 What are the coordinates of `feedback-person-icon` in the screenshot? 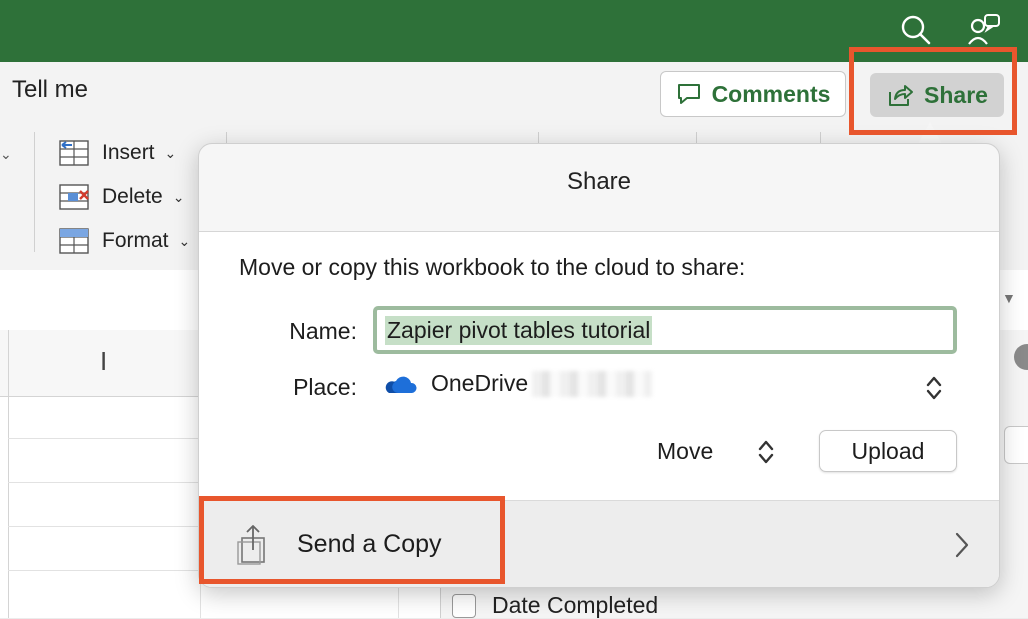 It's located at (984, 30).